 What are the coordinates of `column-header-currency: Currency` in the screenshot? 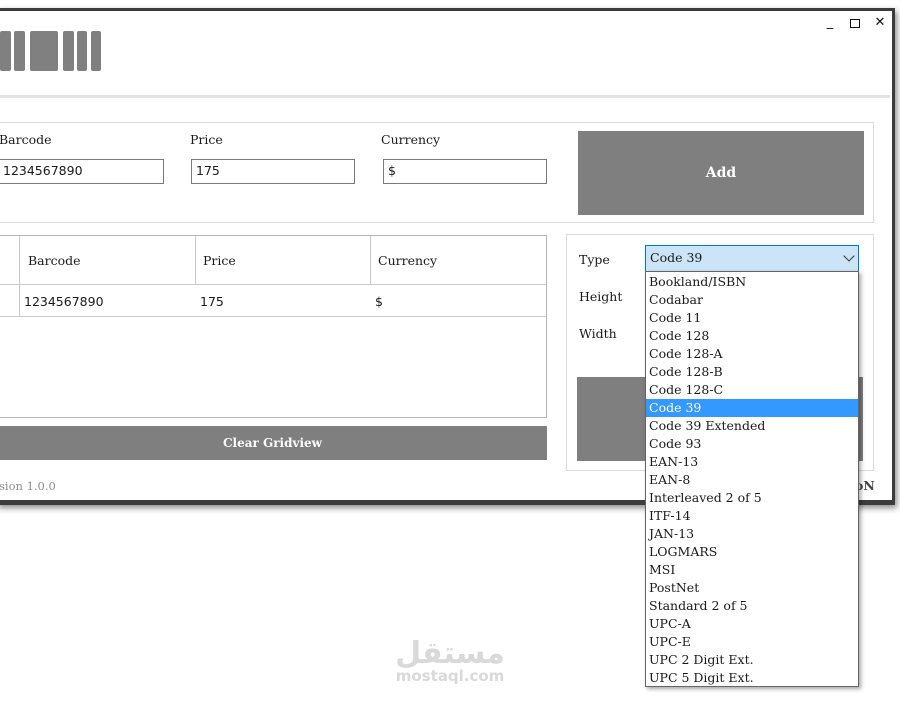 It's located at (407, 260).